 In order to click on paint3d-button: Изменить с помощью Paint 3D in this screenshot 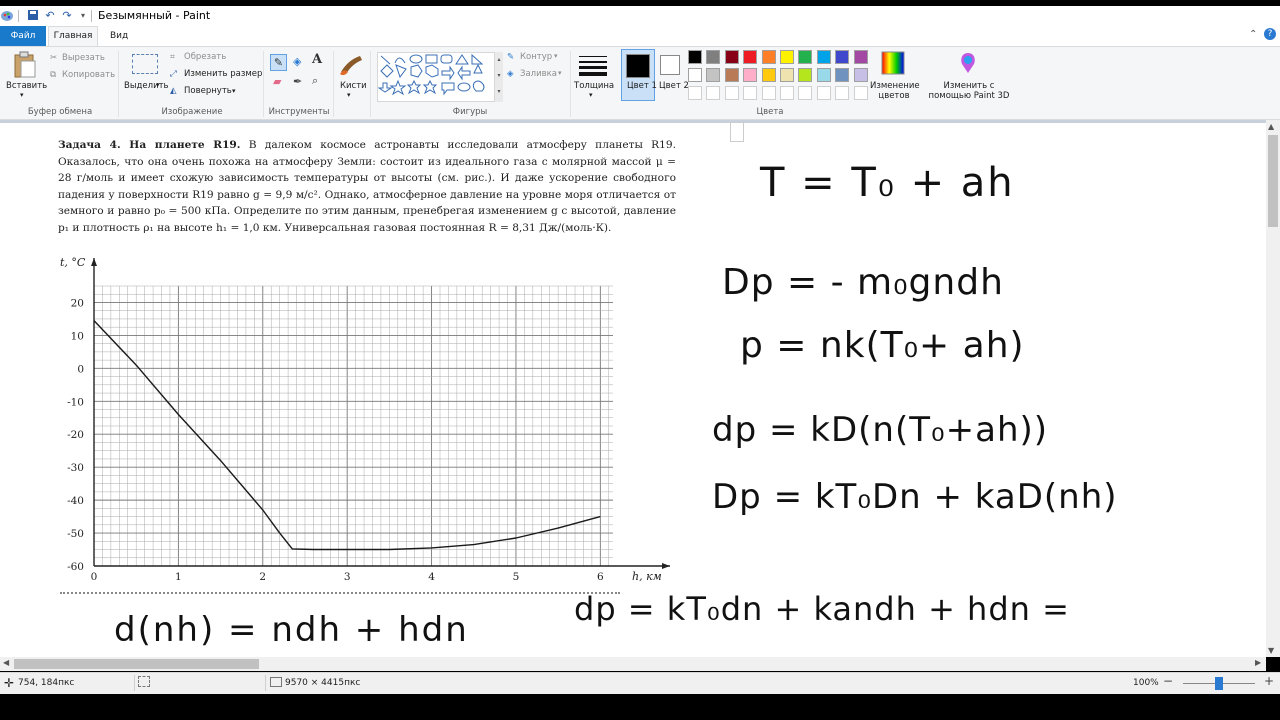, I will do `click(969, 91)`.